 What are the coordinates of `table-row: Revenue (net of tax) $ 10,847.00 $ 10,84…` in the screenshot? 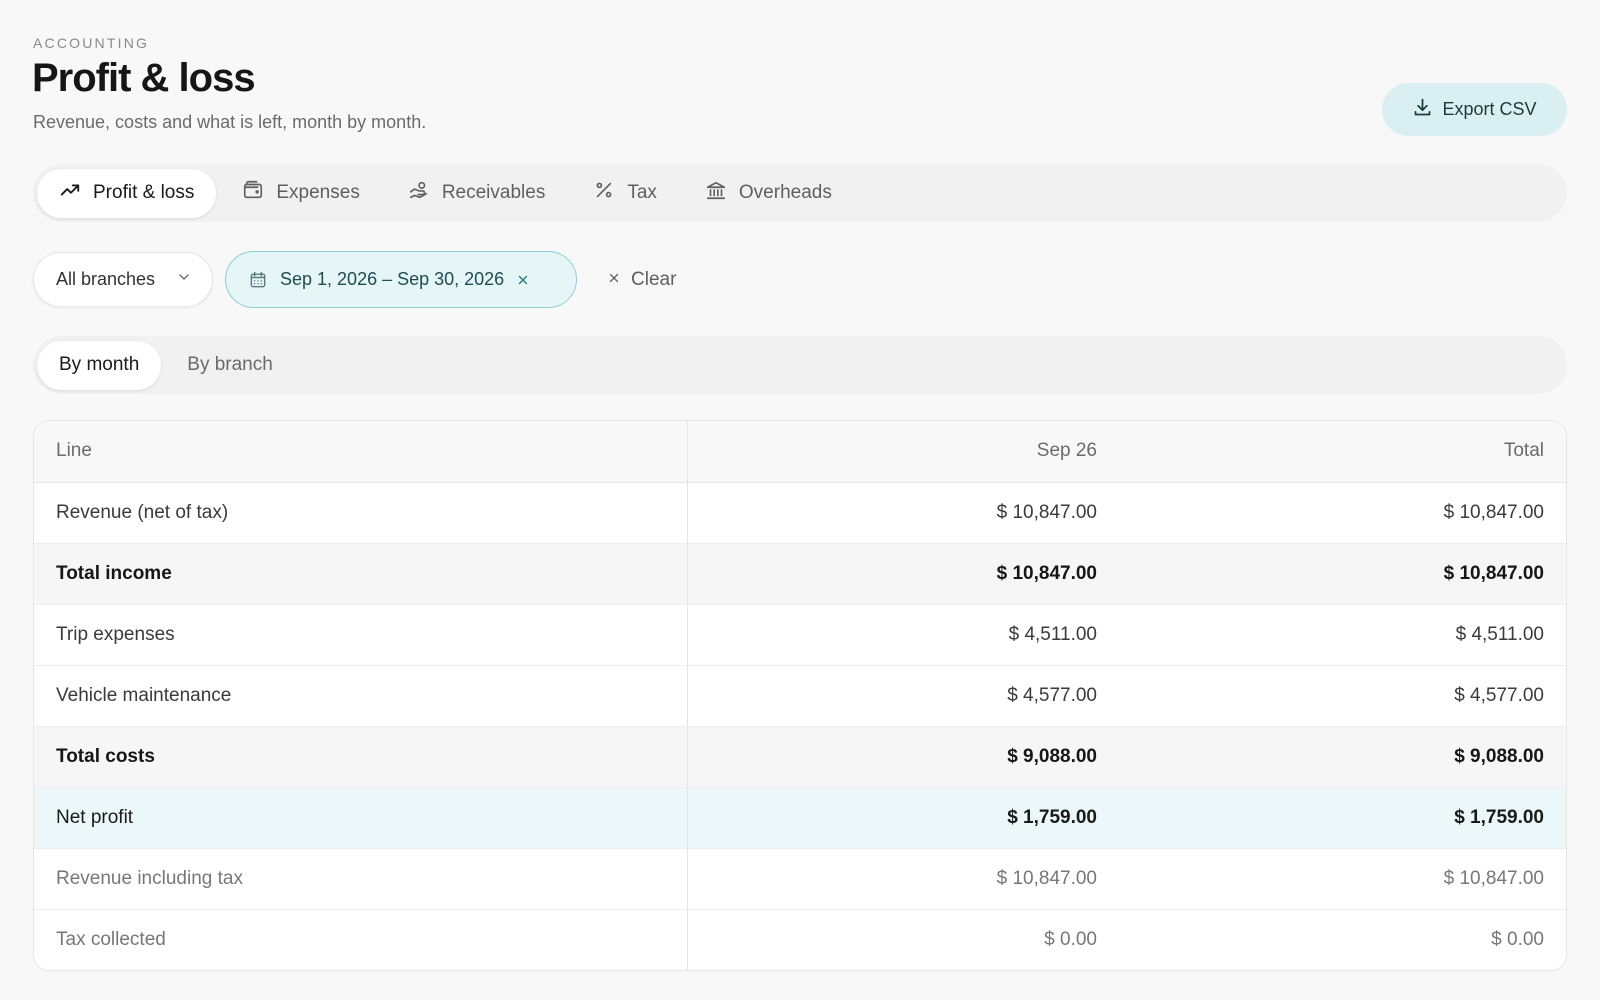 It's located at (800, 513).